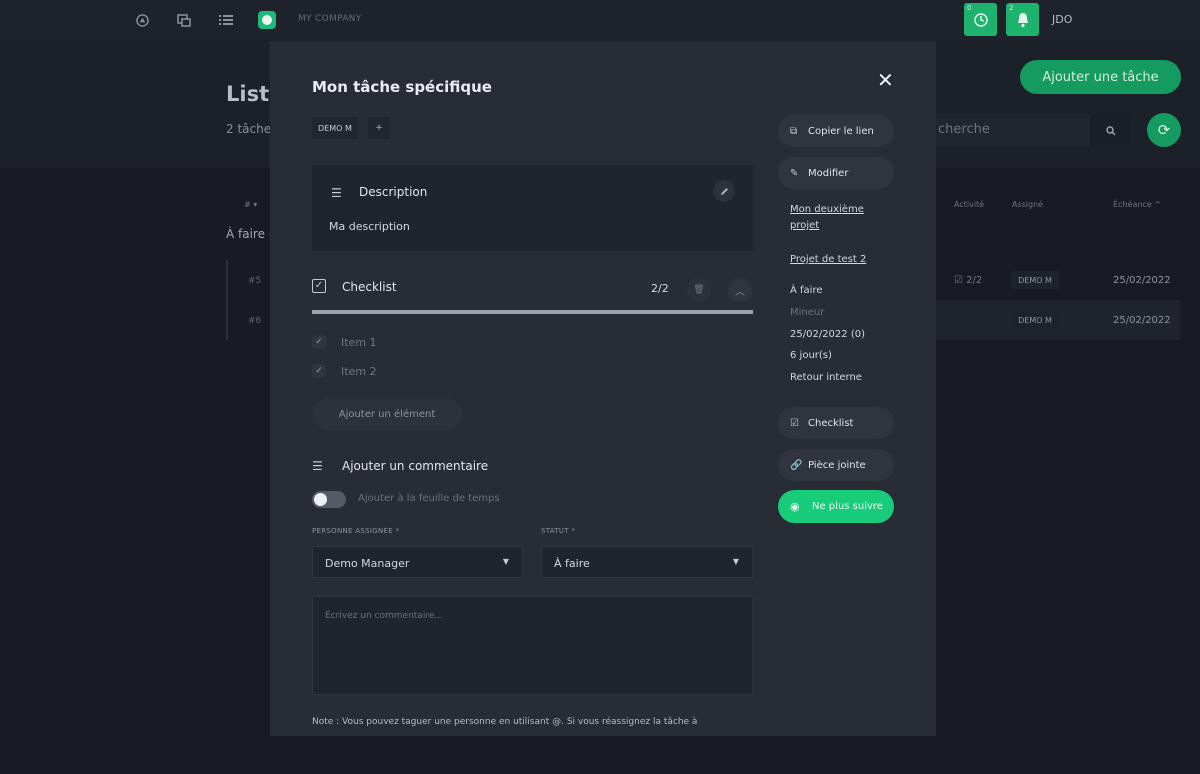  I want to click on status-select-value: À faire, so click(572, 563).